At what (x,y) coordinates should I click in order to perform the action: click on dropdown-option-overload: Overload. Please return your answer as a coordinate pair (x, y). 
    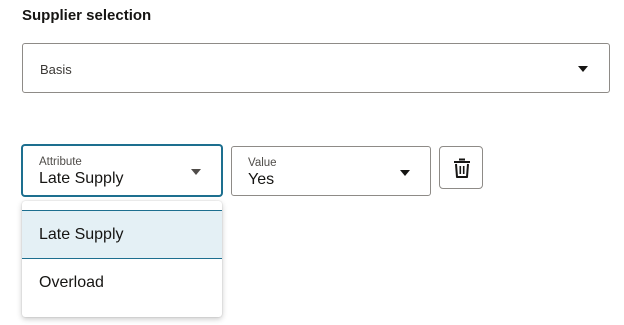
    Looking at the image, I should click on (122, 283).